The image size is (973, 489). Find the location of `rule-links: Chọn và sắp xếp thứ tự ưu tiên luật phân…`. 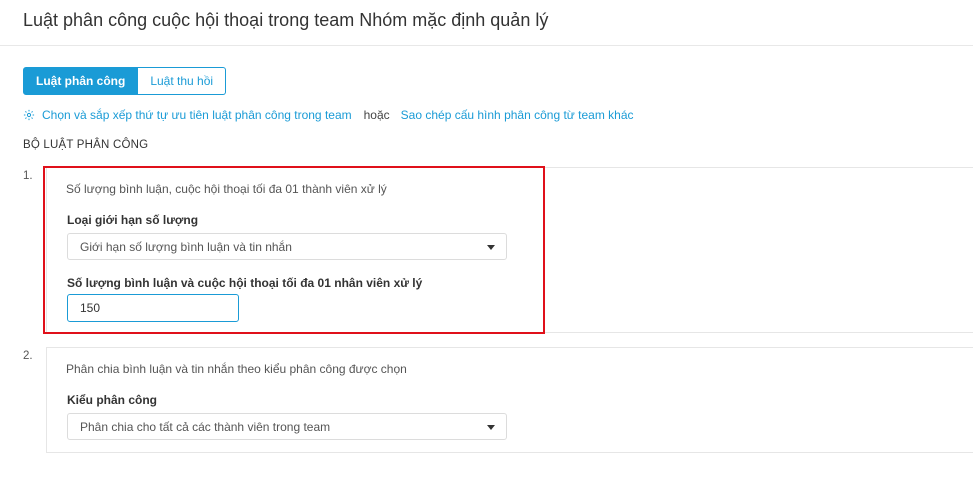

rule-links: Chọn và sắp xếp thứ tự ưu tiên luật phân… is located at coordinates (328, 115).